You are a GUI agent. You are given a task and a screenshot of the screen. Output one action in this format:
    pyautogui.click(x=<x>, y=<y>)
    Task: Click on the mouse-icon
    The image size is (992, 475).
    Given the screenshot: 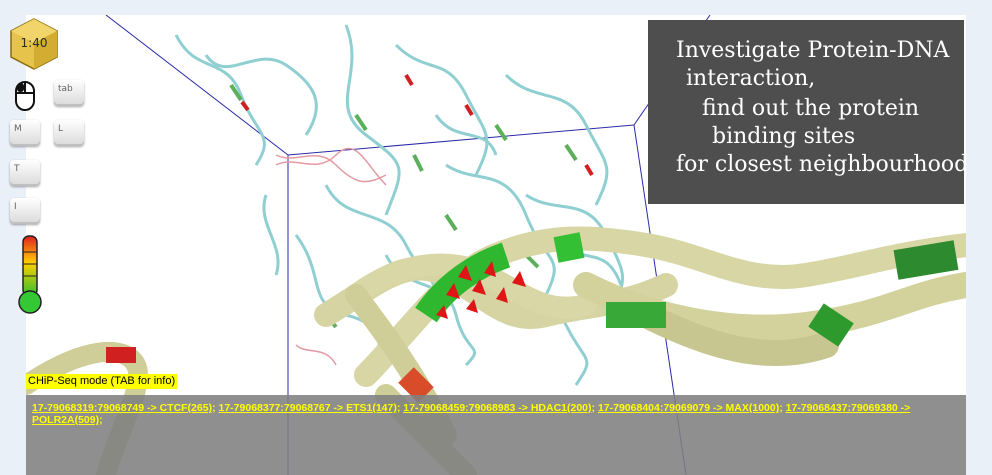 What is the action you would take?
    pyautogui.click(x=25, y=96)
    